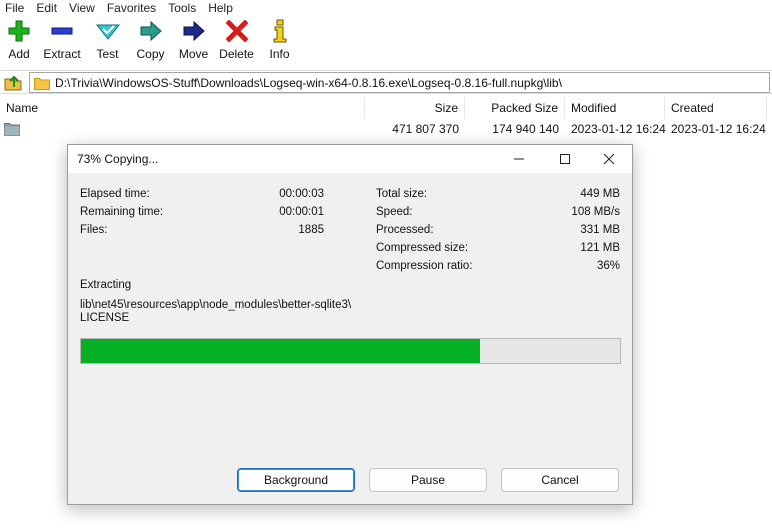 This screenshot has height=528, width=772. Describe the element at coordinates (46, 8) in the screenshot. I see `menu-edit: Edit` at that location.